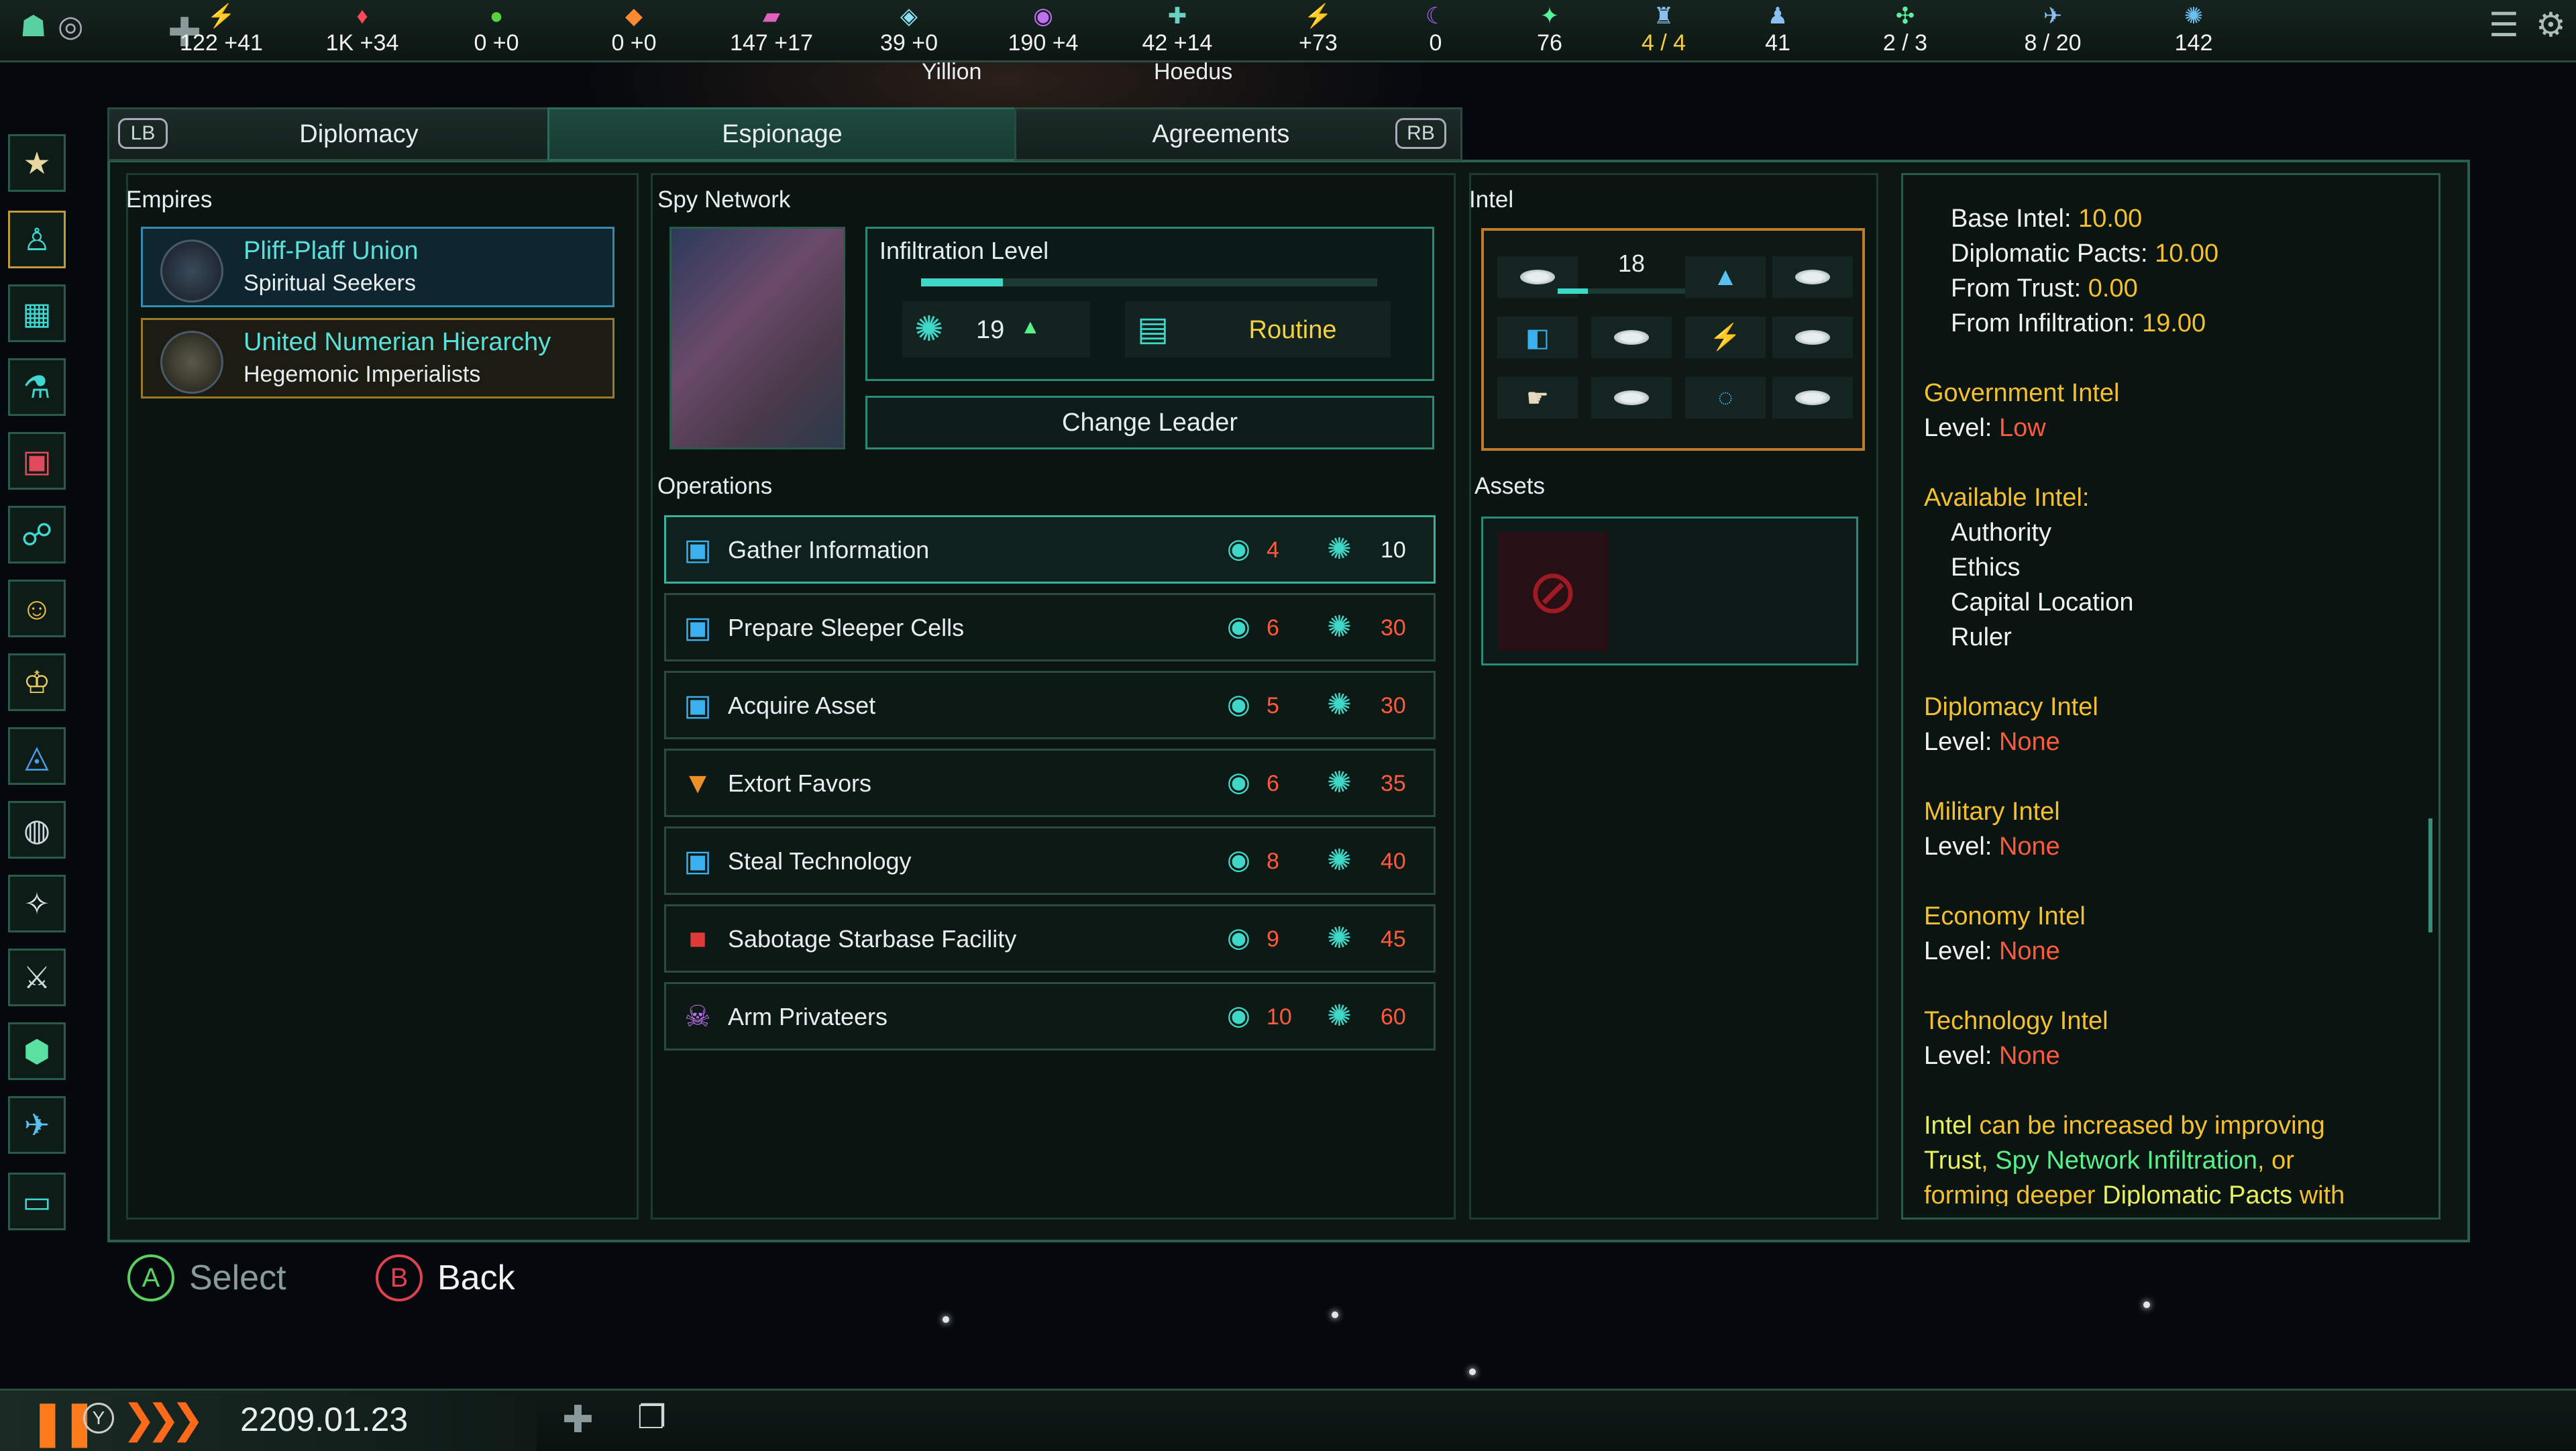 Image resolution: width=2576 pixels, height=1451 pixels. I want to click on intel-cell: ☛, so click(1537, 398).